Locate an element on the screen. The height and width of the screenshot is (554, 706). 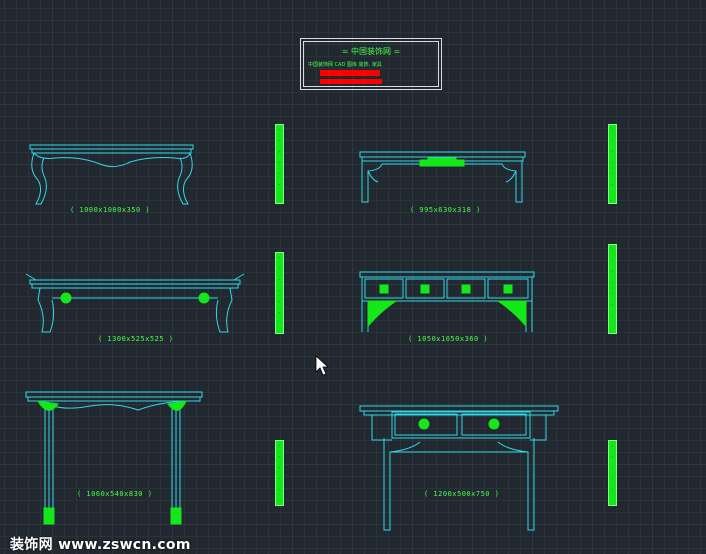
detail-strip: · · · · · · · is located at coordinates (612, 289).